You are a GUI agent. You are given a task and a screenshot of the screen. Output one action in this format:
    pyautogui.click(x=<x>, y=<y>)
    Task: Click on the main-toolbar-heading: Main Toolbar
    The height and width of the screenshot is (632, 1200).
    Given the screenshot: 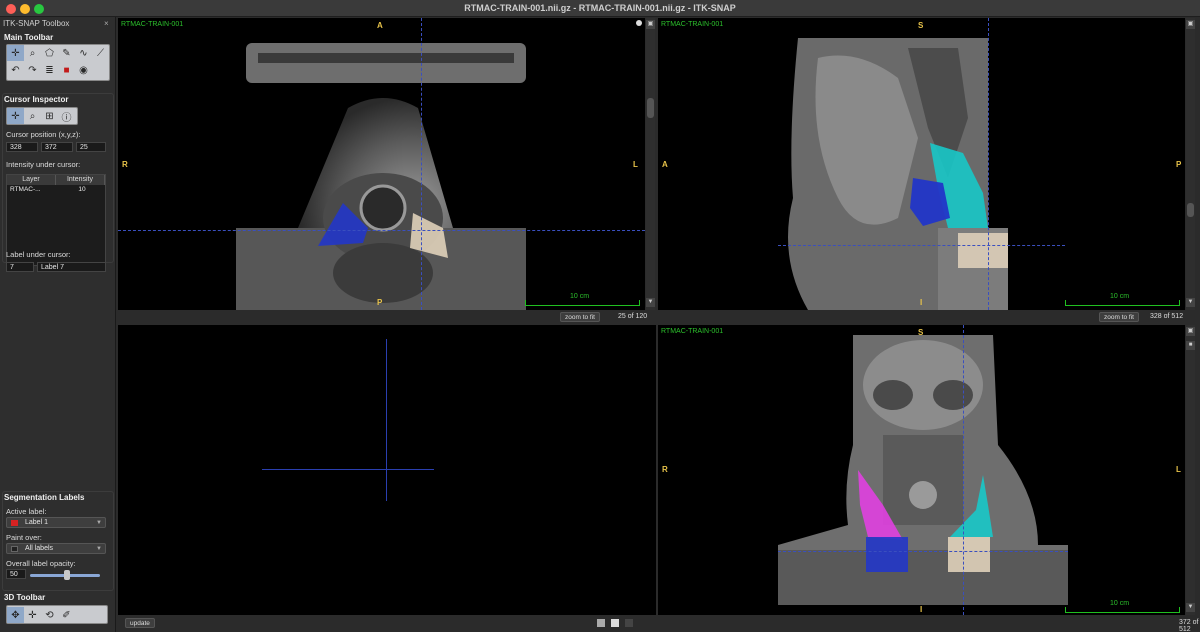 What is the action you would take?
    pyautogui.click(x=29, y=37)
    